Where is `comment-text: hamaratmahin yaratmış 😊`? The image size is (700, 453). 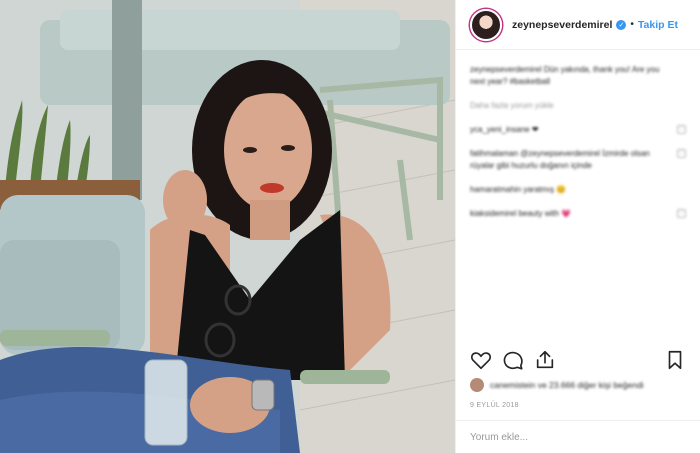 comment-text: hamaratmahin yaratmış 😊 is located at coordinates (518, 189).